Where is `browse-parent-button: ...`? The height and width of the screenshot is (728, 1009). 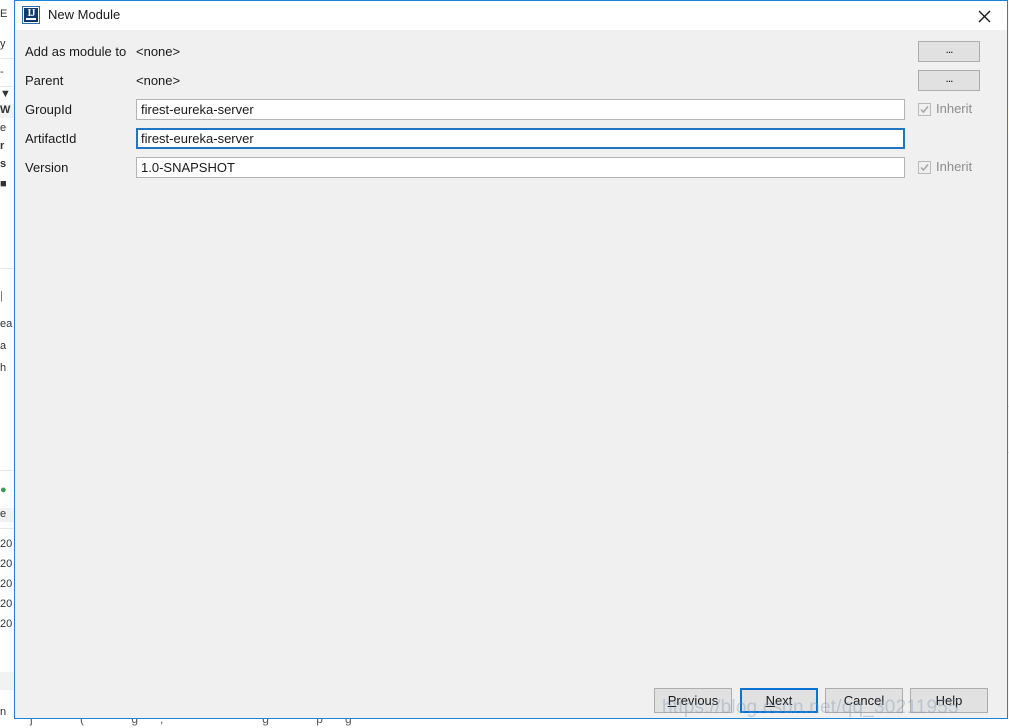
browse-parent-button: ... is located at coordinates (949, 80).